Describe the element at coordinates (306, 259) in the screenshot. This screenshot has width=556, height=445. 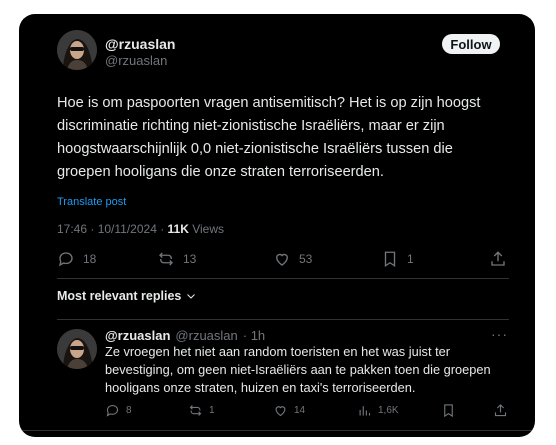
I see `like-count: 53` at that location.